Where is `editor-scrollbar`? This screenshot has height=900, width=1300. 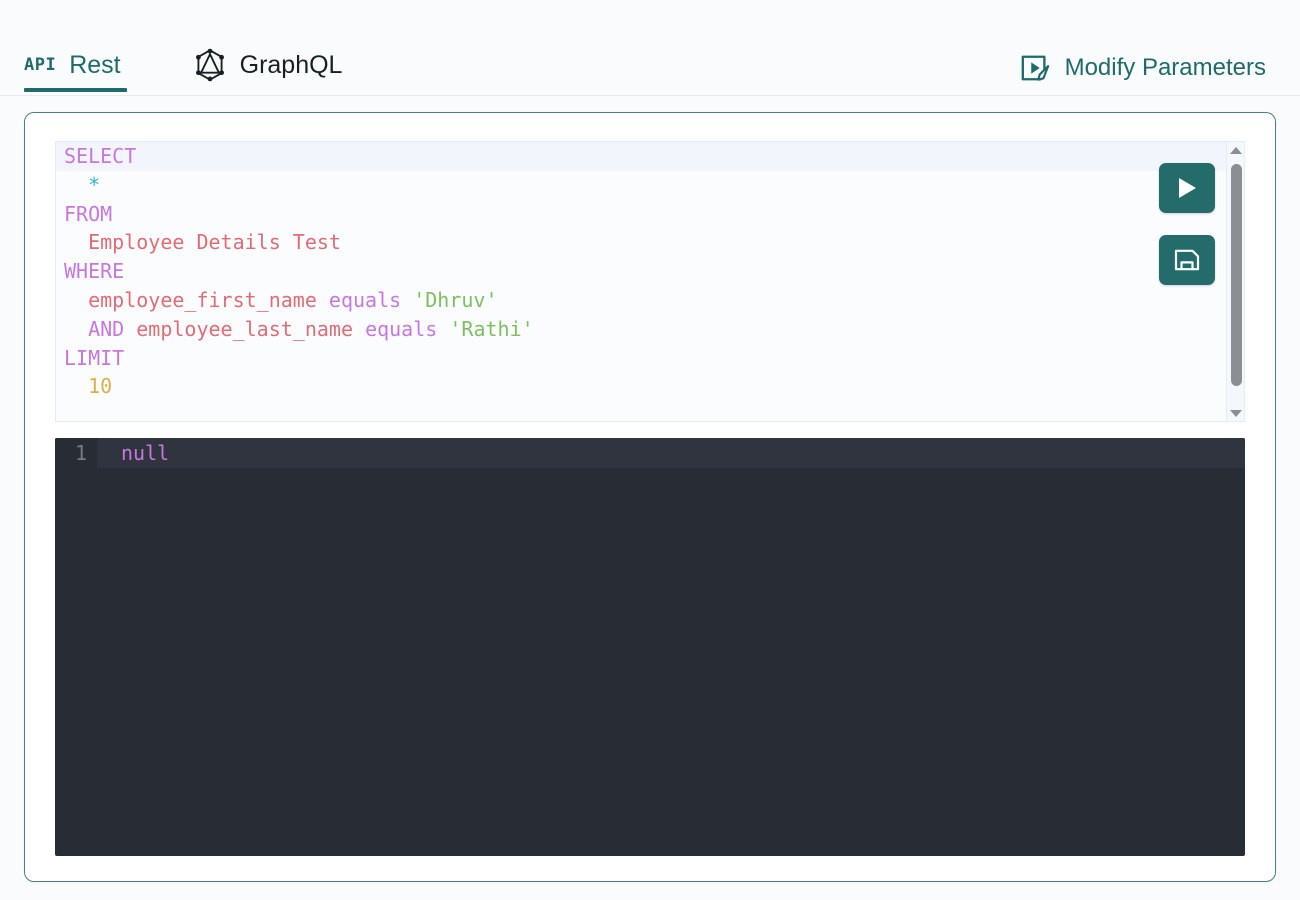 editor-scrollbar is located at coordinates (1235, 281).